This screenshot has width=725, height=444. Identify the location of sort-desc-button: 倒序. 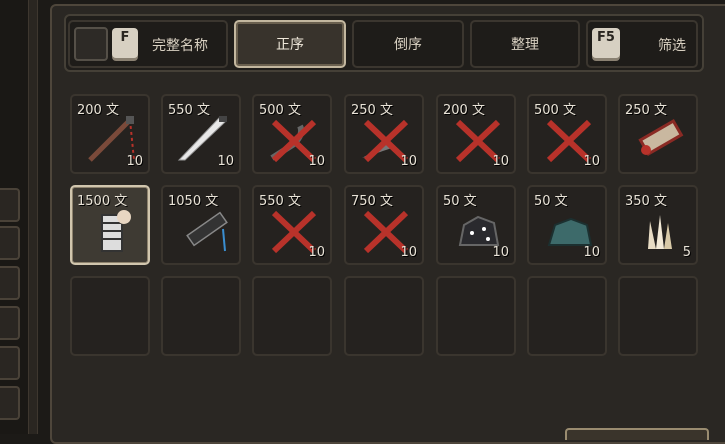
(408, 44).